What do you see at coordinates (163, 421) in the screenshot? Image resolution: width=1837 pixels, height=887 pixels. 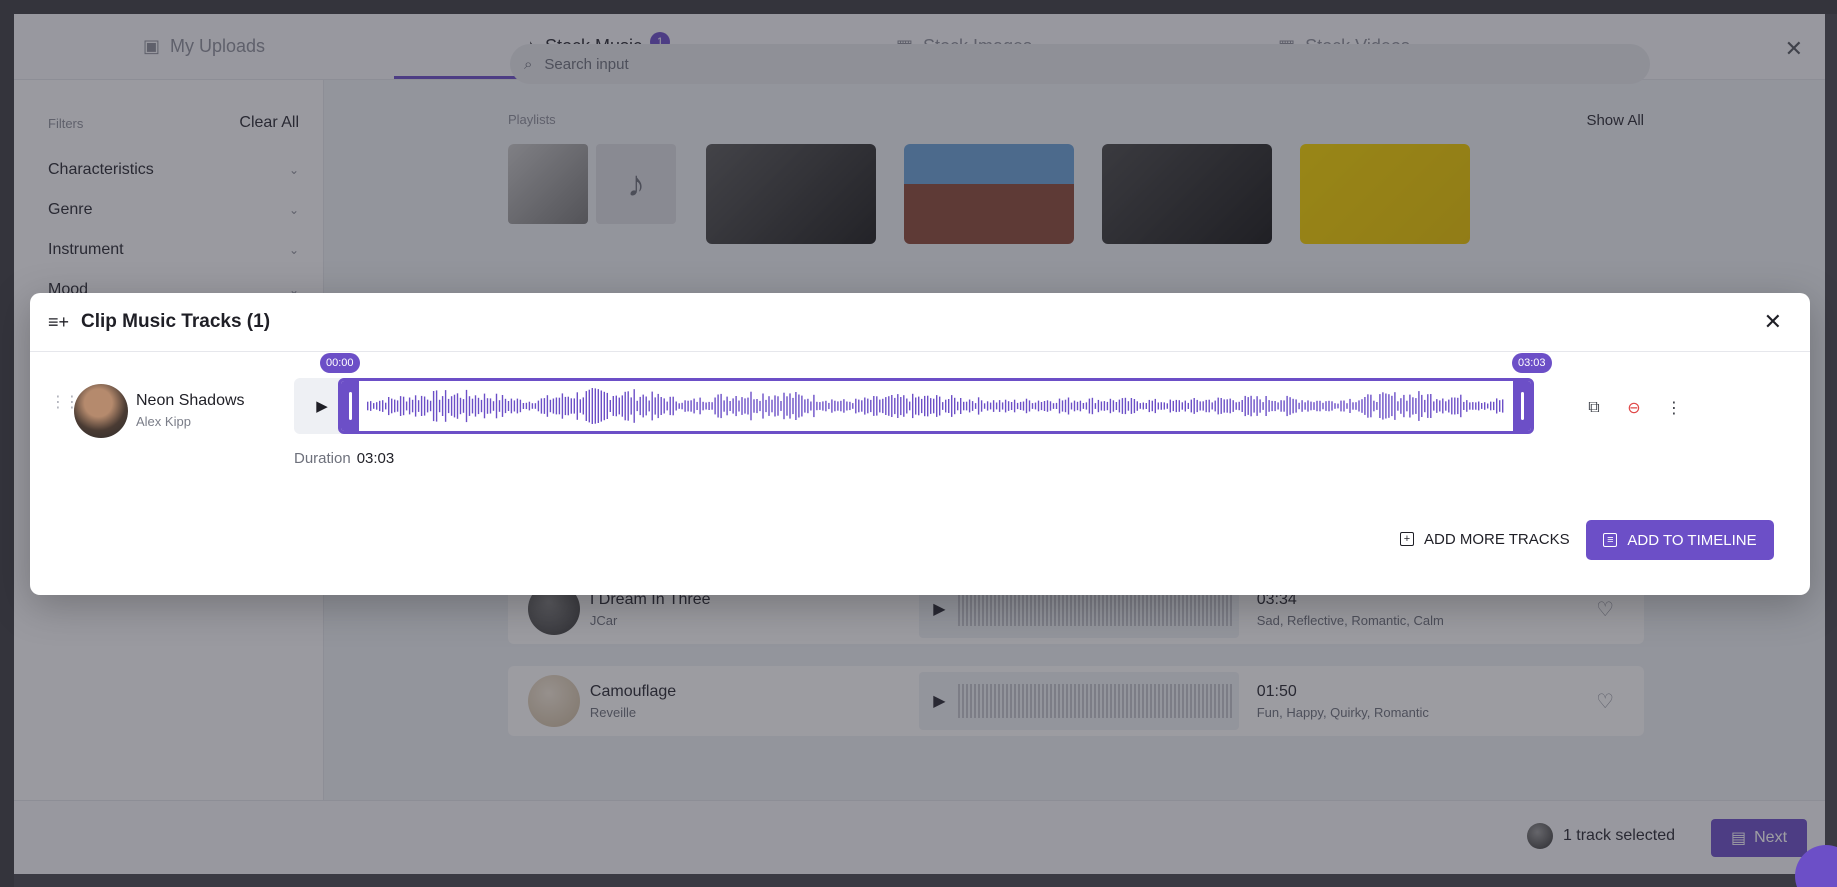 I see `track-artist: Alex Kipp` at bounding box center [163, 421].